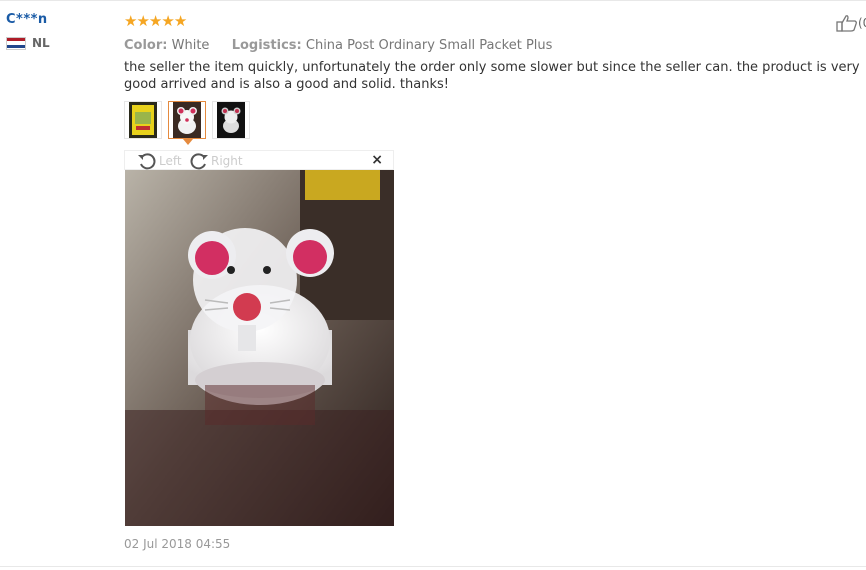 This screenshot has width=866, height=570. Describe the element at coordinates (187, 123) in the screenshot. I see `thumbnail-mouse-toy` at that location.